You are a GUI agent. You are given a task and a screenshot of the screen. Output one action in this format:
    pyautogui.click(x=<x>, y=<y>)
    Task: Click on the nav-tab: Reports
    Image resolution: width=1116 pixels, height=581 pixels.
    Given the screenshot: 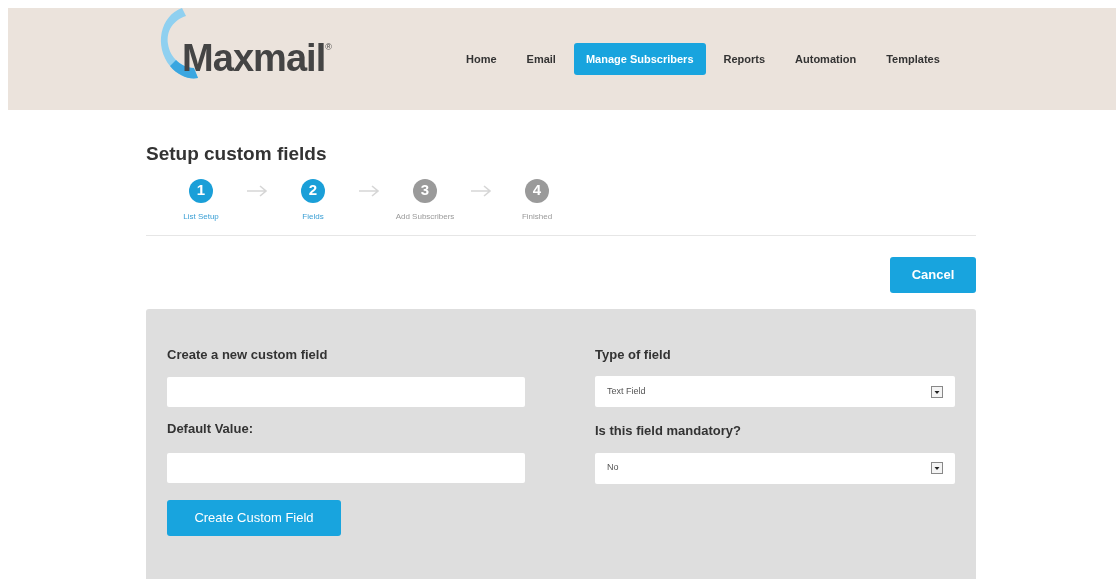 What is the action you would take?
    pyautogui.click(x=744, y=59)
    